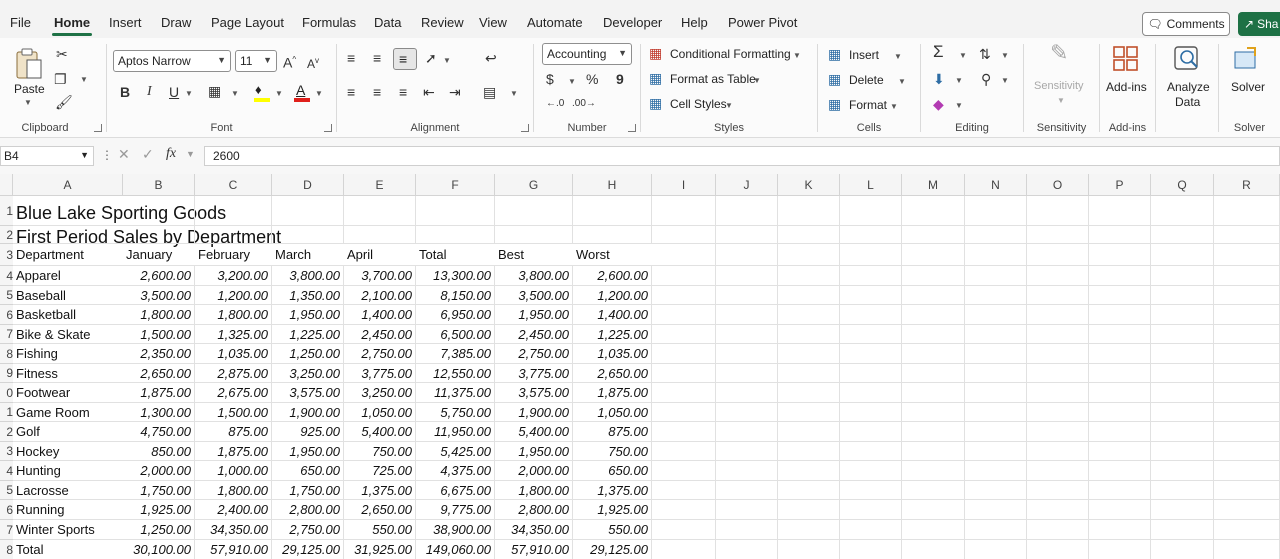 The image size is (1280, 559). I want to click on cell-a3: Department, so click(68, 255).